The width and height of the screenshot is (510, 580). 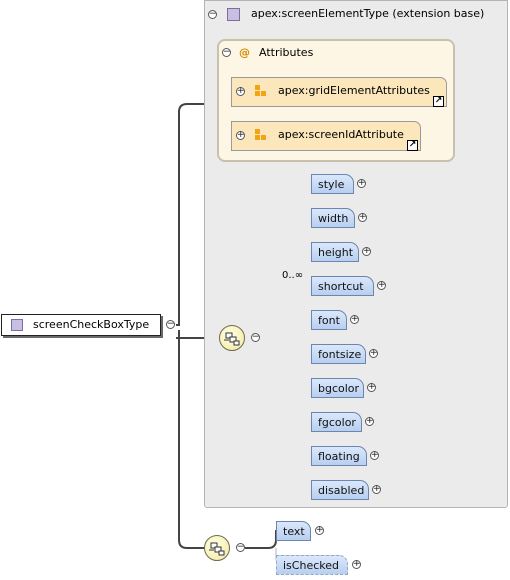 I want to click on element-box: bgcolor, so click(x=337, y=388).